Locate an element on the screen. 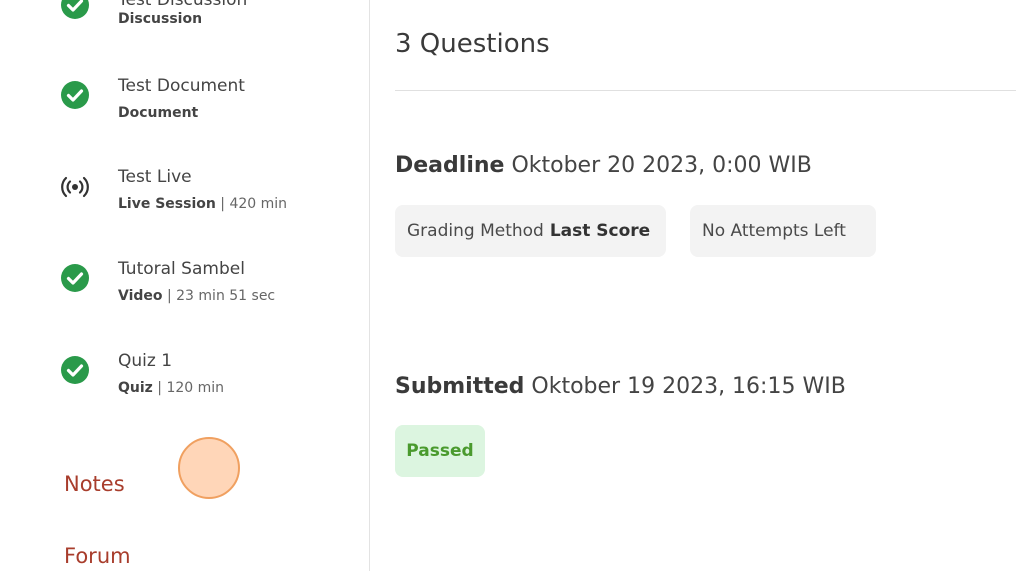 Image resolution: width=1016 pixels, height=571 pixels. lesson-title: Quiz 1 is located at coordinates (145, 361).